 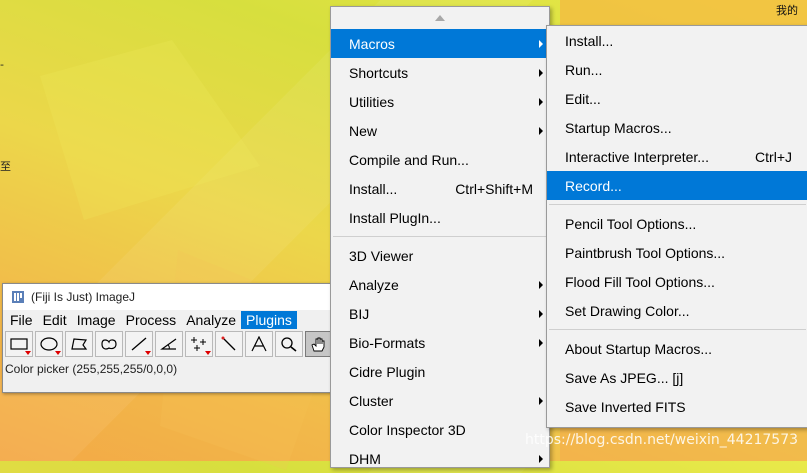 I want to click on oval-tool-button, so click(x=49, y=344).